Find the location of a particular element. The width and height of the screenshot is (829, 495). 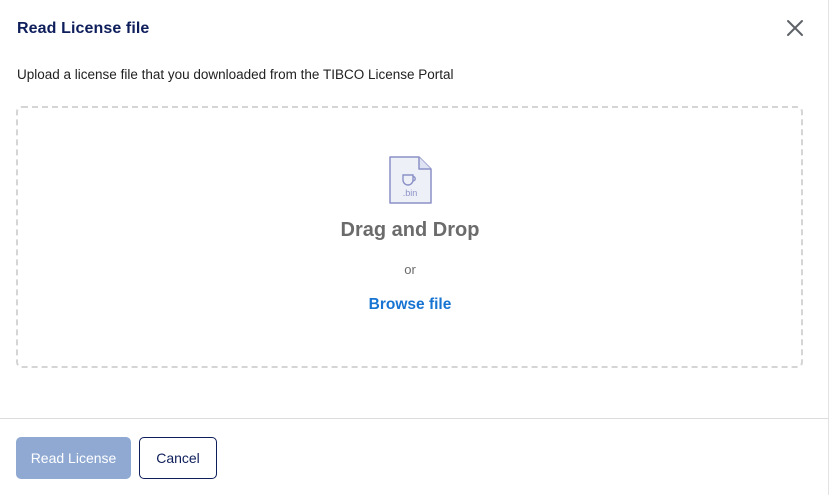

dialog-title: Read License file is located at coordinates (83, 28).